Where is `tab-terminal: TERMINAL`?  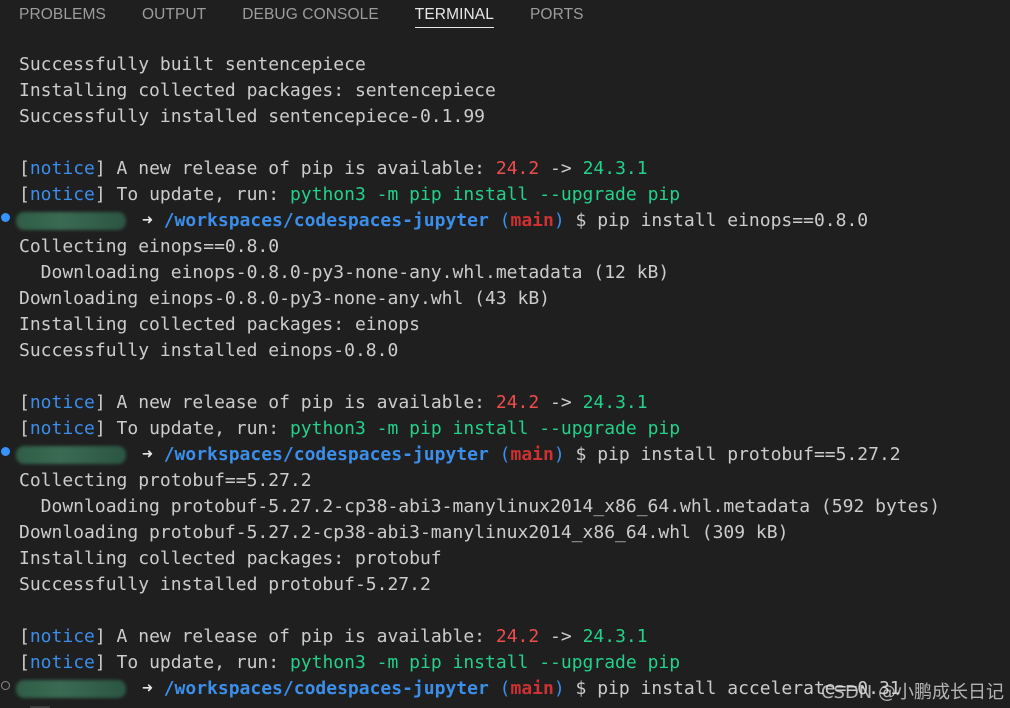 tab-terminal: TERMINAL is located at coordinates (454, 14).